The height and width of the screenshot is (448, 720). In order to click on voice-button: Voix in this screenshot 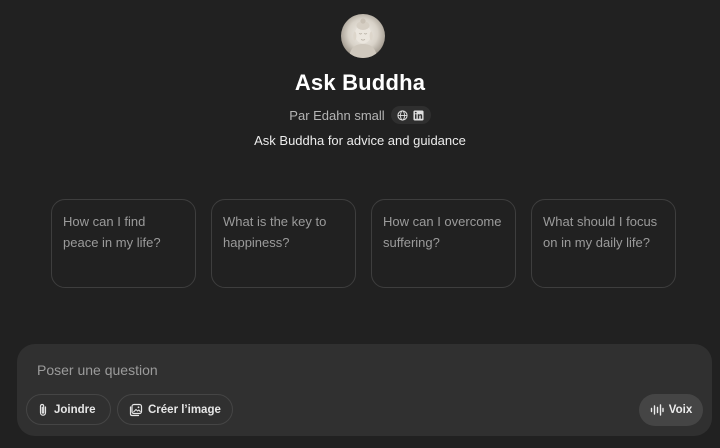, I will do `click(671, 410)`.